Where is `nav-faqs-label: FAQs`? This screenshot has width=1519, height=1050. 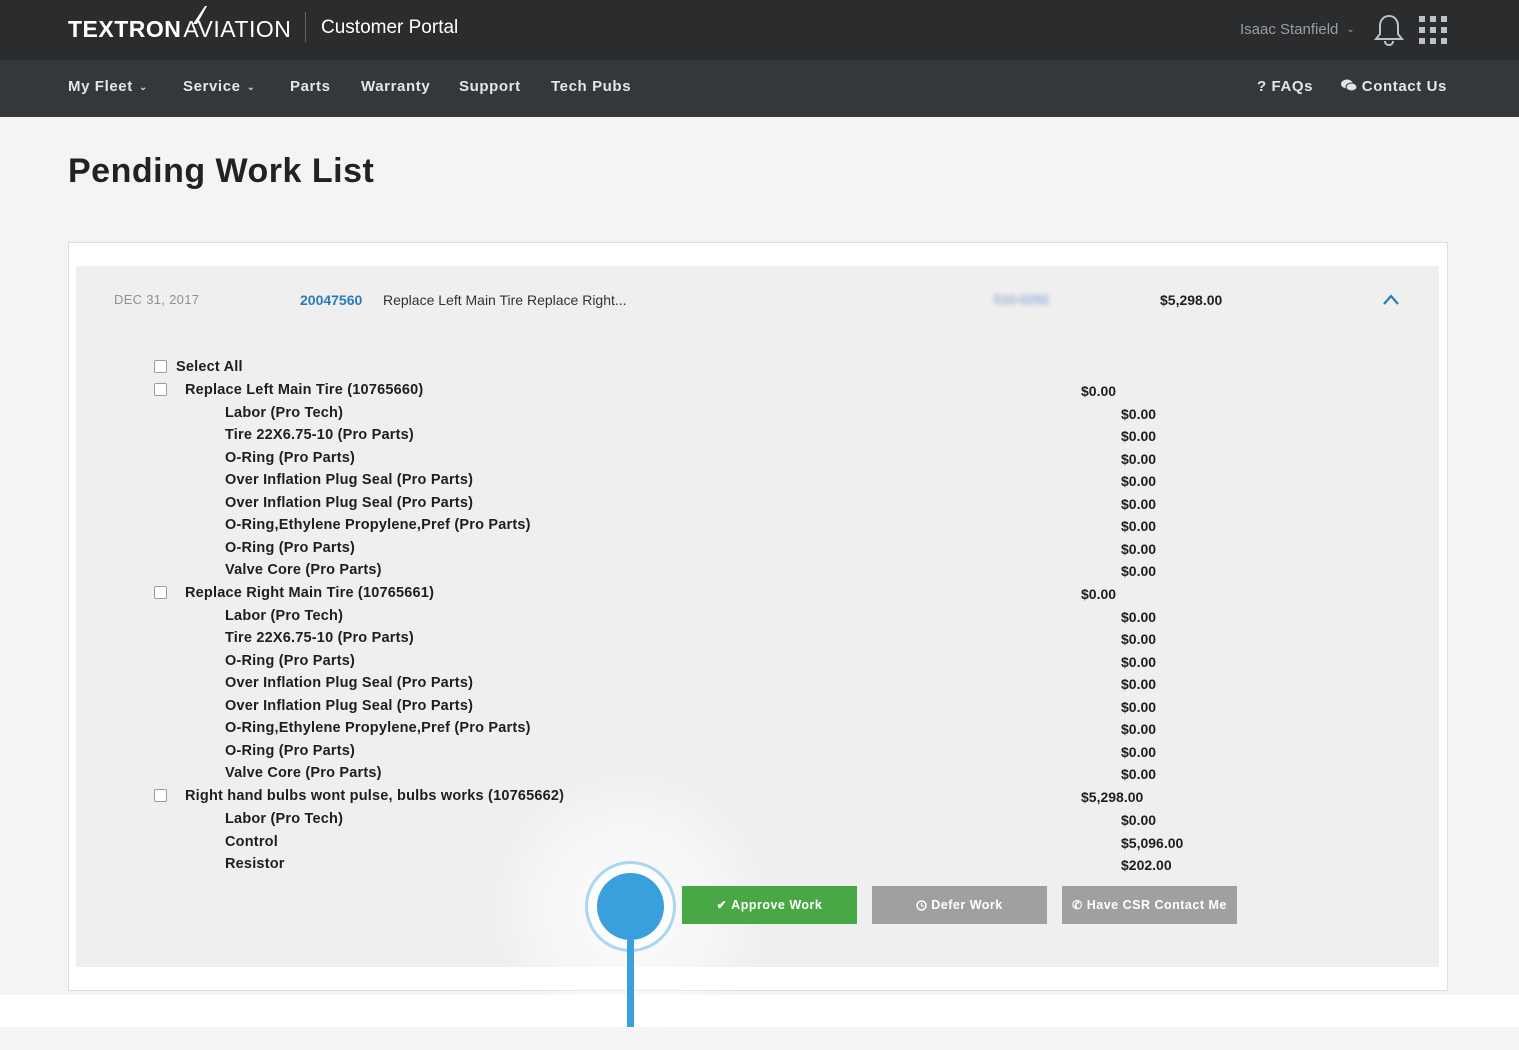 nav-faqs-label: FAQs is located at coordinates (1292, 86).